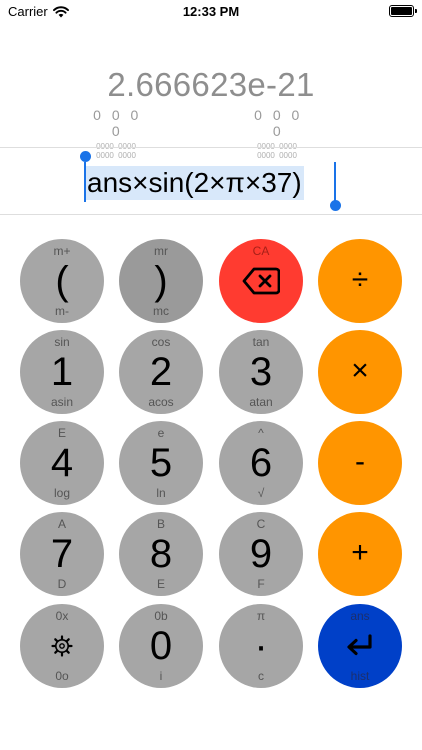 Image resolution: width=422 pixels, height=750 pixels. I want to click on secondary-label: tan, so click(261, 342).